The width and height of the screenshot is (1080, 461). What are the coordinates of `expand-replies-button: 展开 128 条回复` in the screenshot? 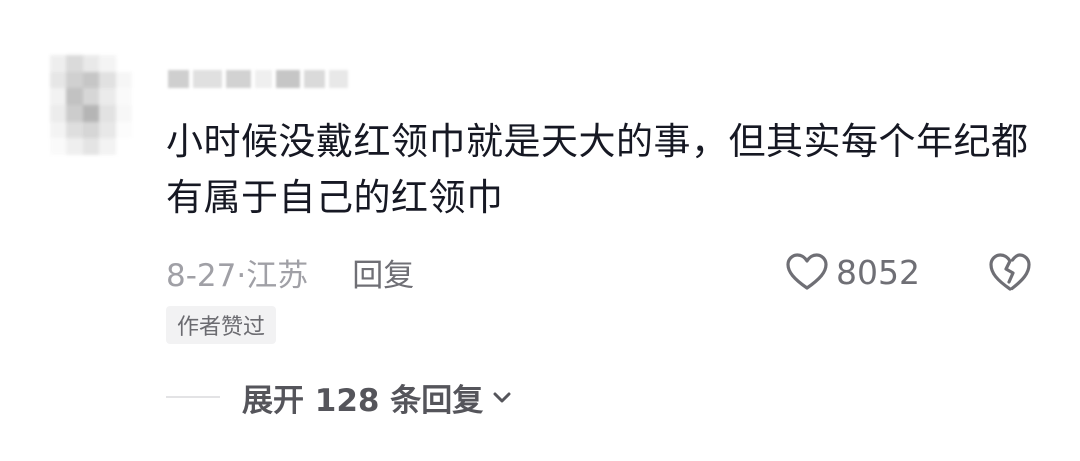 It's located at (339, 397).